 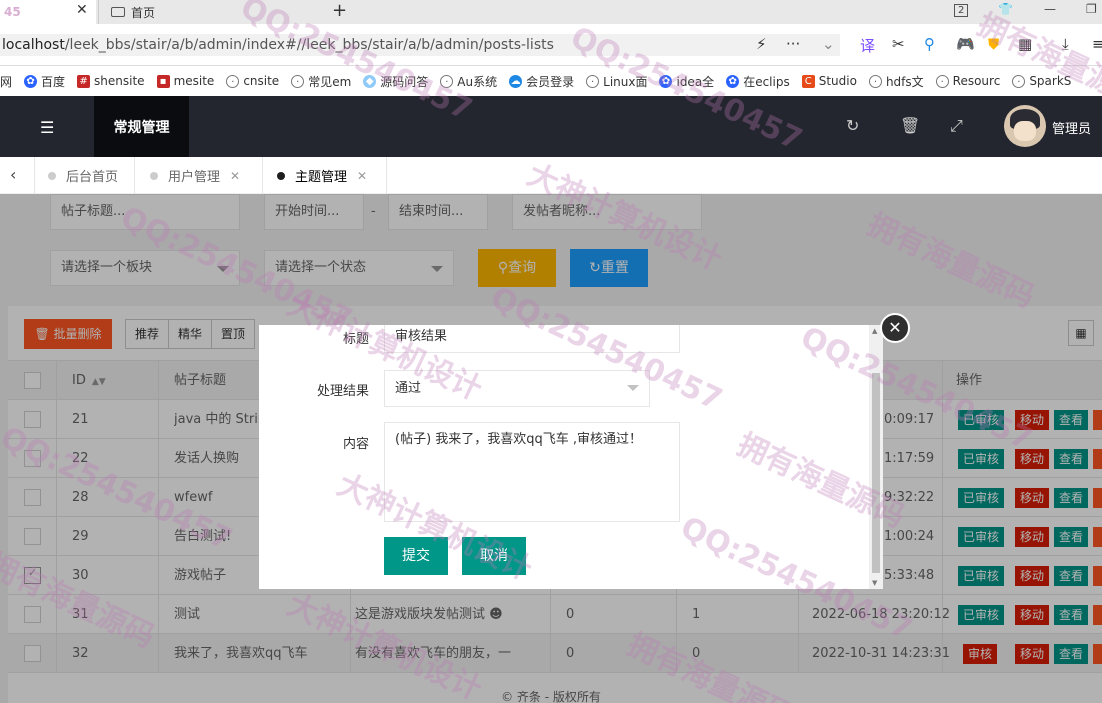 I want to click on tab-label: 后台首页, so click(x=92, y=177).